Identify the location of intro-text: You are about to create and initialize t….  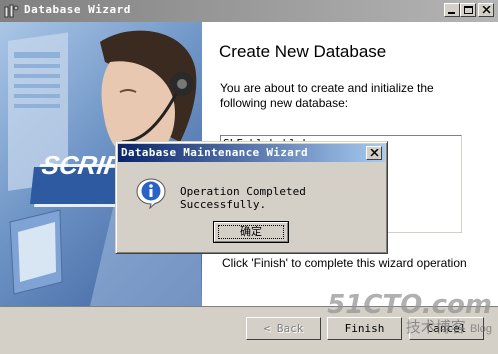
(327, 95).